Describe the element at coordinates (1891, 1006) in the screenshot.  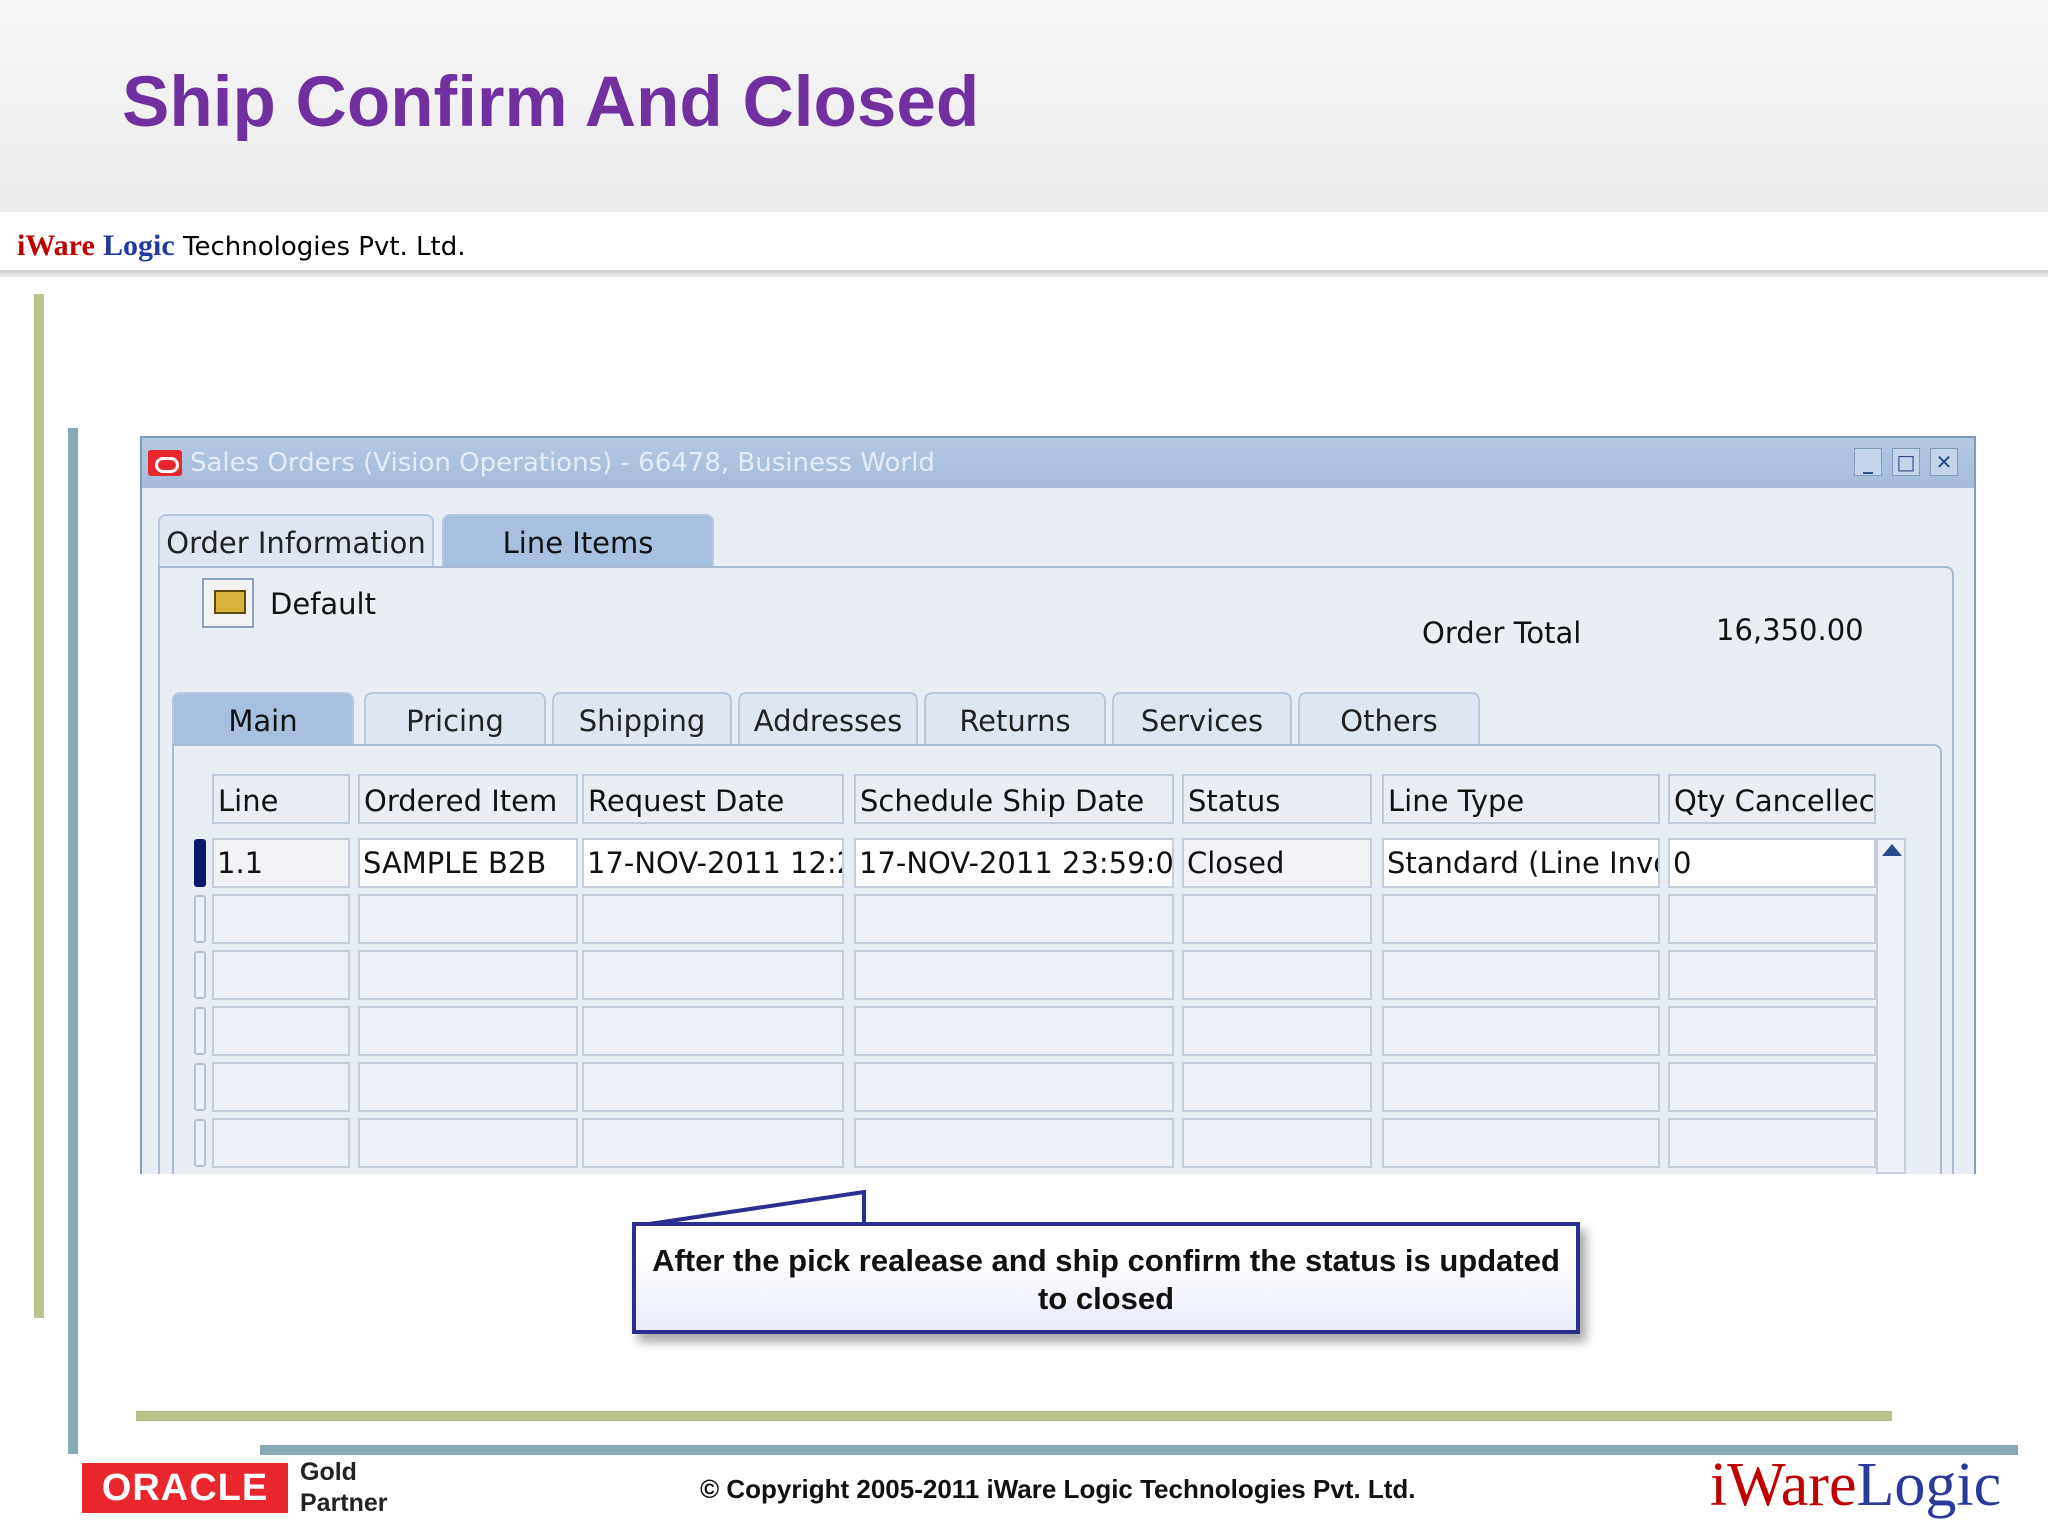
I see `vertical-scrollbar` at that location.